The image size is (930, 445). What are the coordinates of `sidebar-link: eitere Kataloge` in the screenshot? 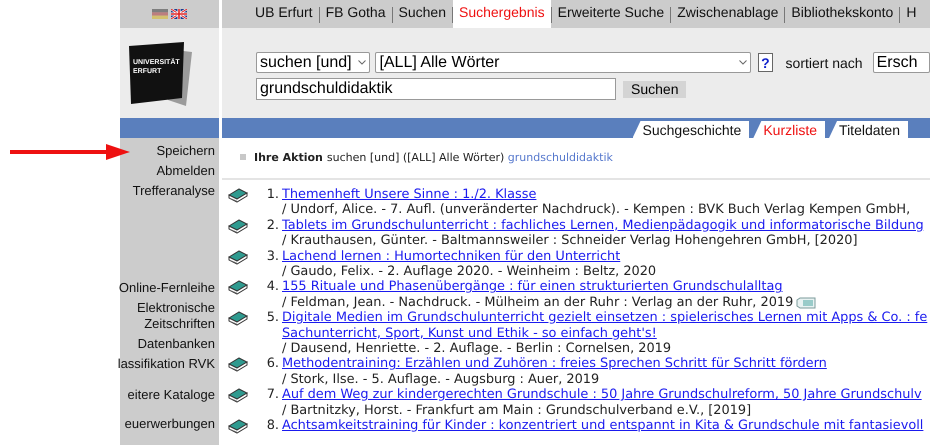 It's located at (171, 395).